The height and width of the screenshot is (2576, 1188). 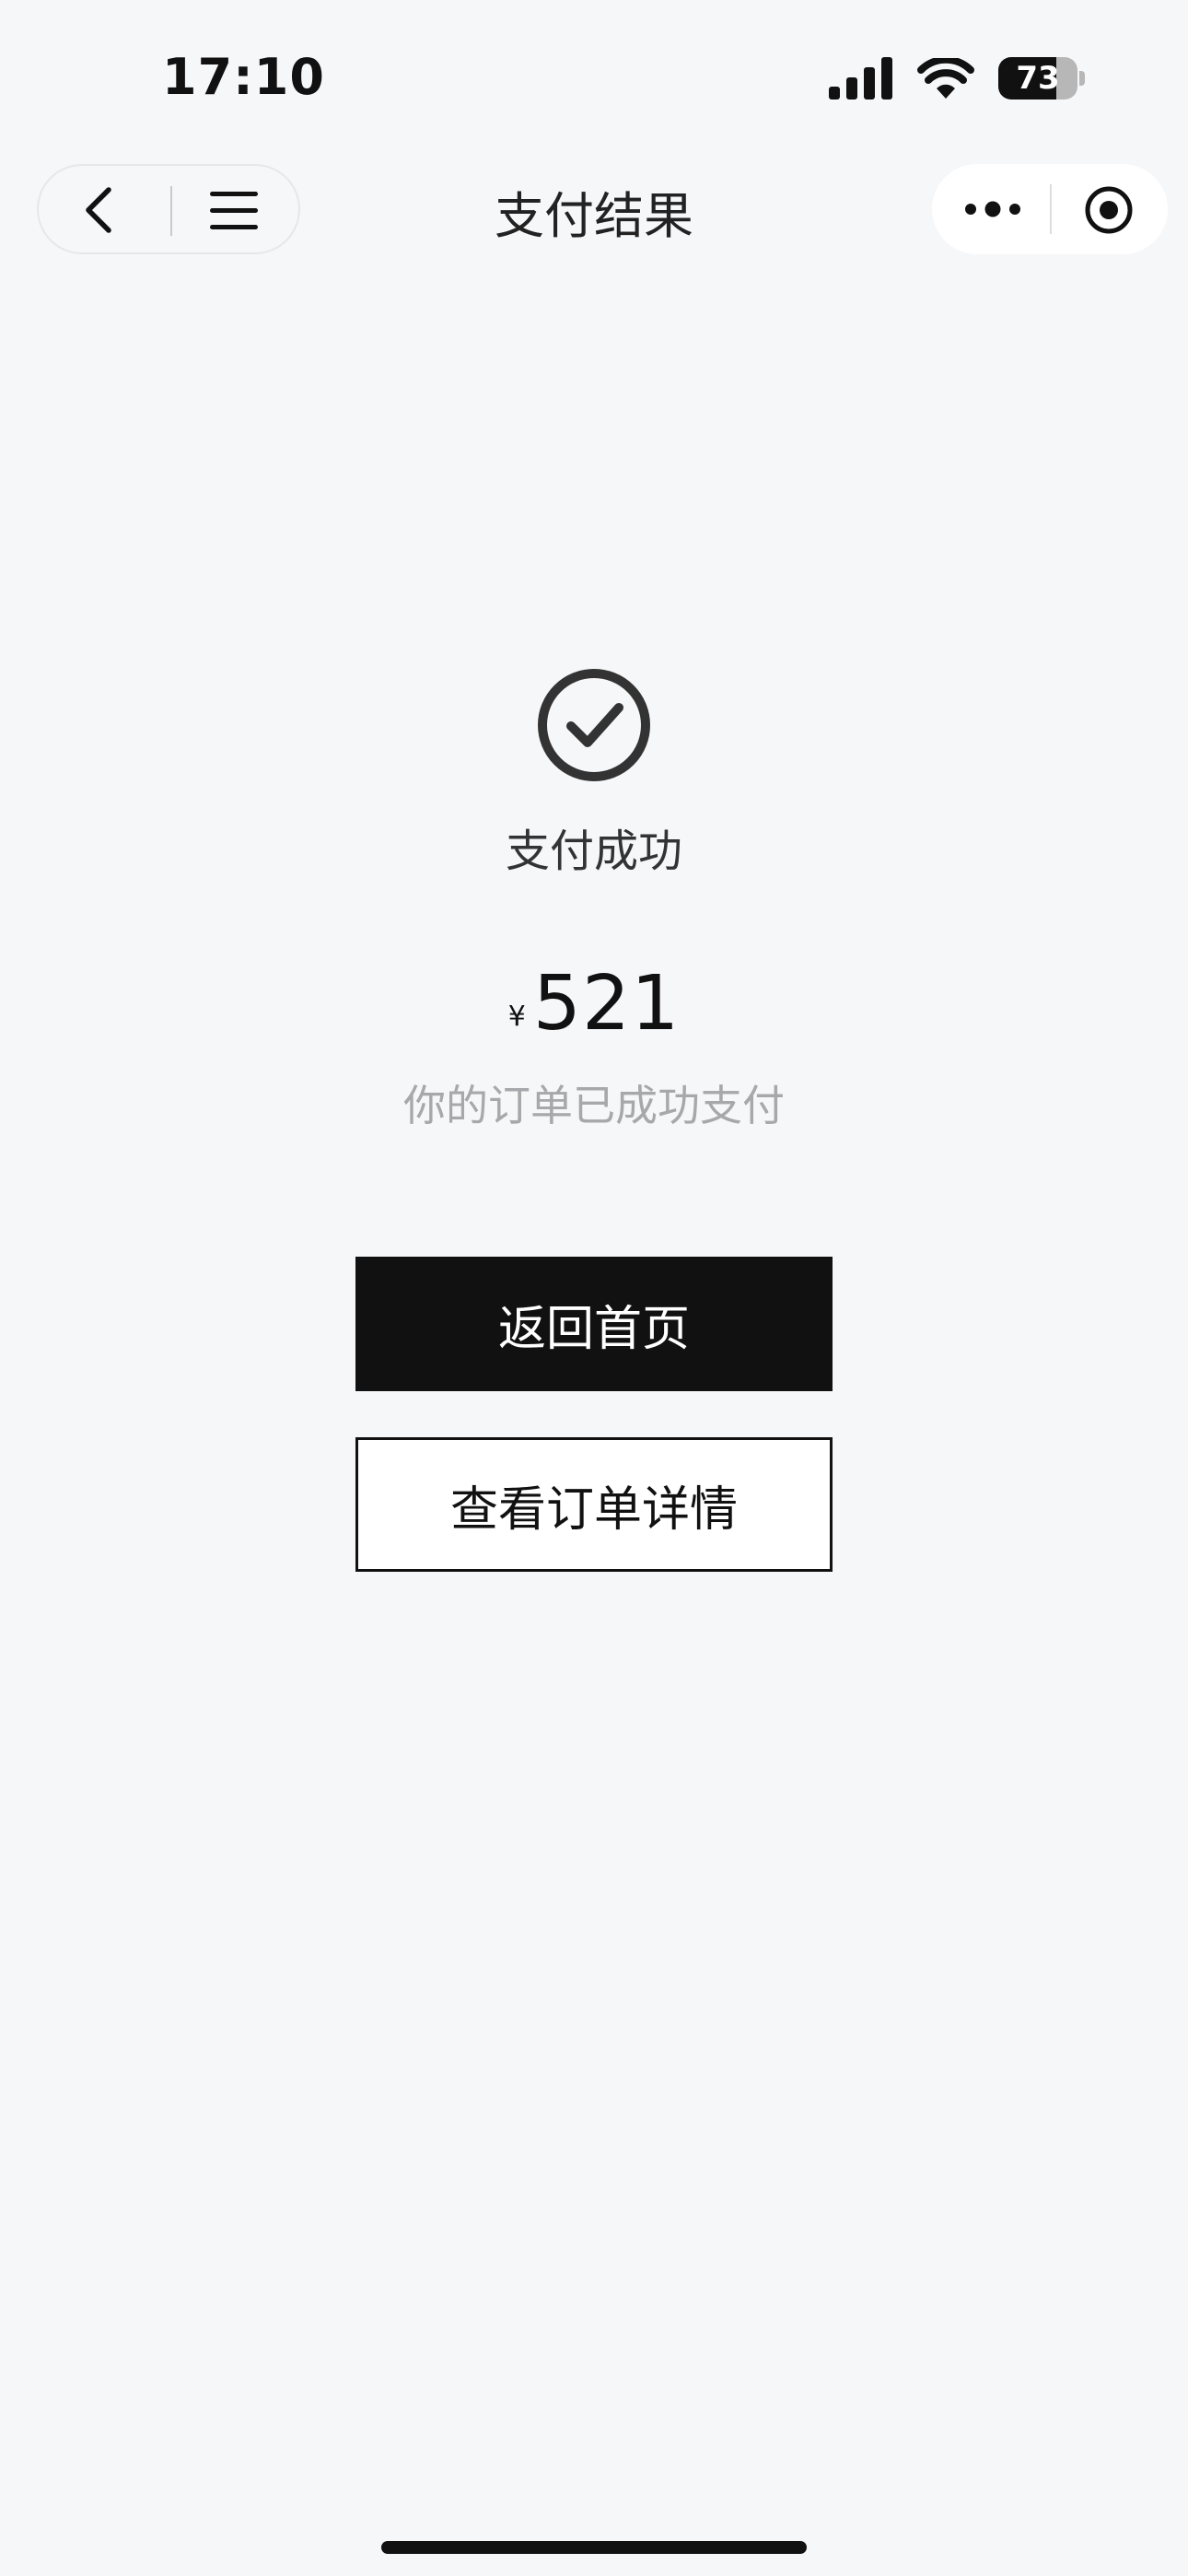 I want to click on check-circle-icon, so click(x=594, y=725).